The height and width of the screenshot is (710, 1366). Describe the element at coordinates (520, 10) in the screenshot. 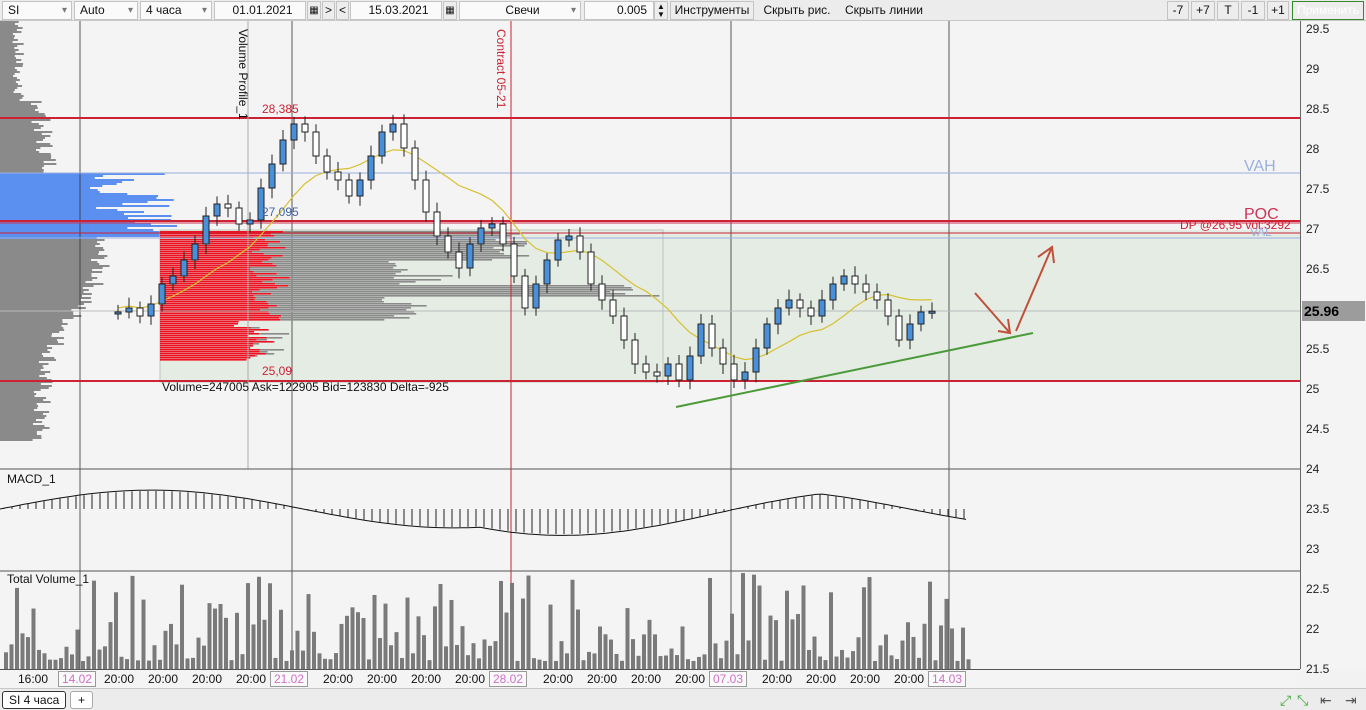

I see `chart-type-select: Свечи` at that location.